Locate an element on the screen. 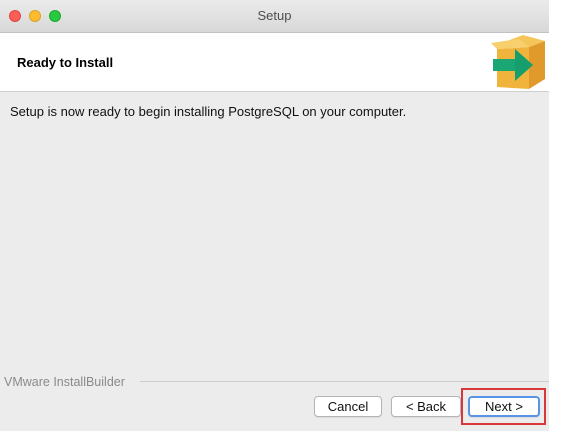 The height and width of the screenshot is (431, 562). window-title: Setup is located at coordinates (274, 15).